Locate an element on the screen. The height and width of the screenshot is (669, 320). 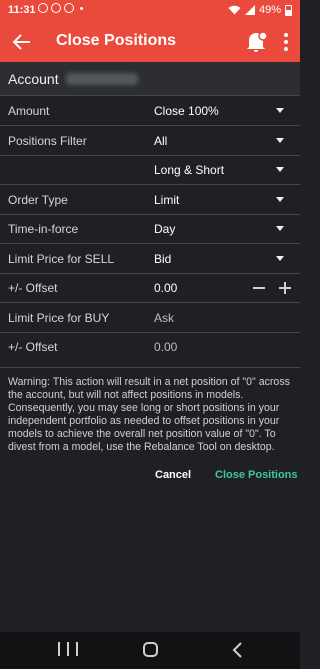
system-icons: 49% is located at coordinates (260, 10).